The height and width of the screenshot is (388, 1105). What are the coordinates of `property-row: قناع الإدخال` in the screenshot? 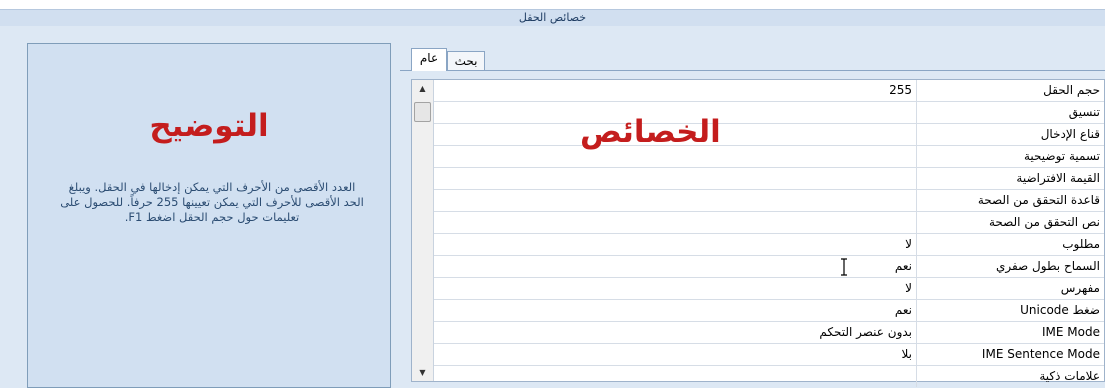 It's located at (769, 135).